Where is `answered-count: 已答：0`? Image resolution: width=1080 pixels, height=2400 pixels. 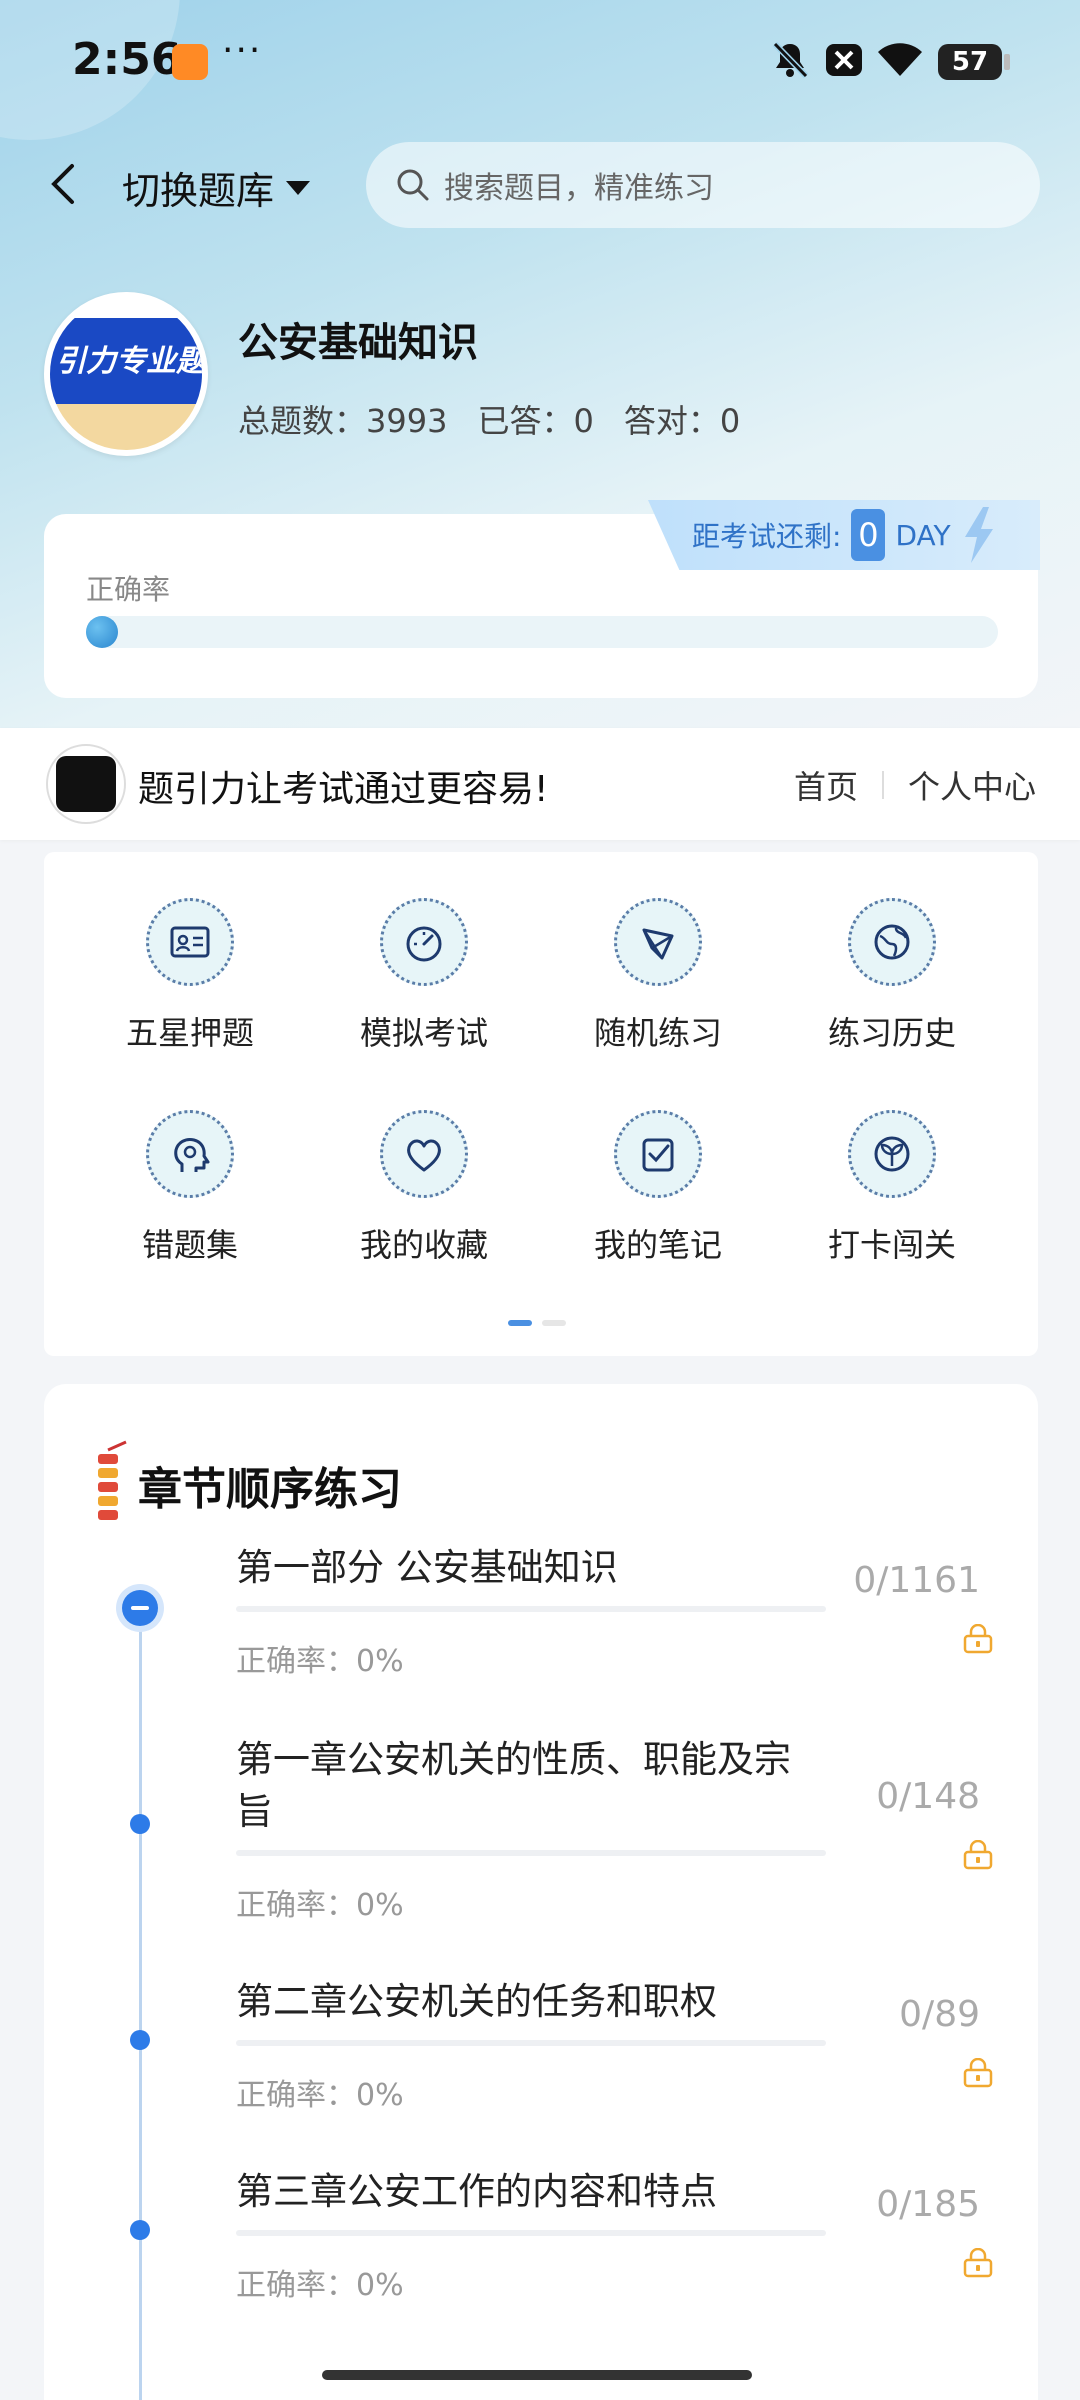 answered-count: 已答：0 is located at coordinates (535, 421).